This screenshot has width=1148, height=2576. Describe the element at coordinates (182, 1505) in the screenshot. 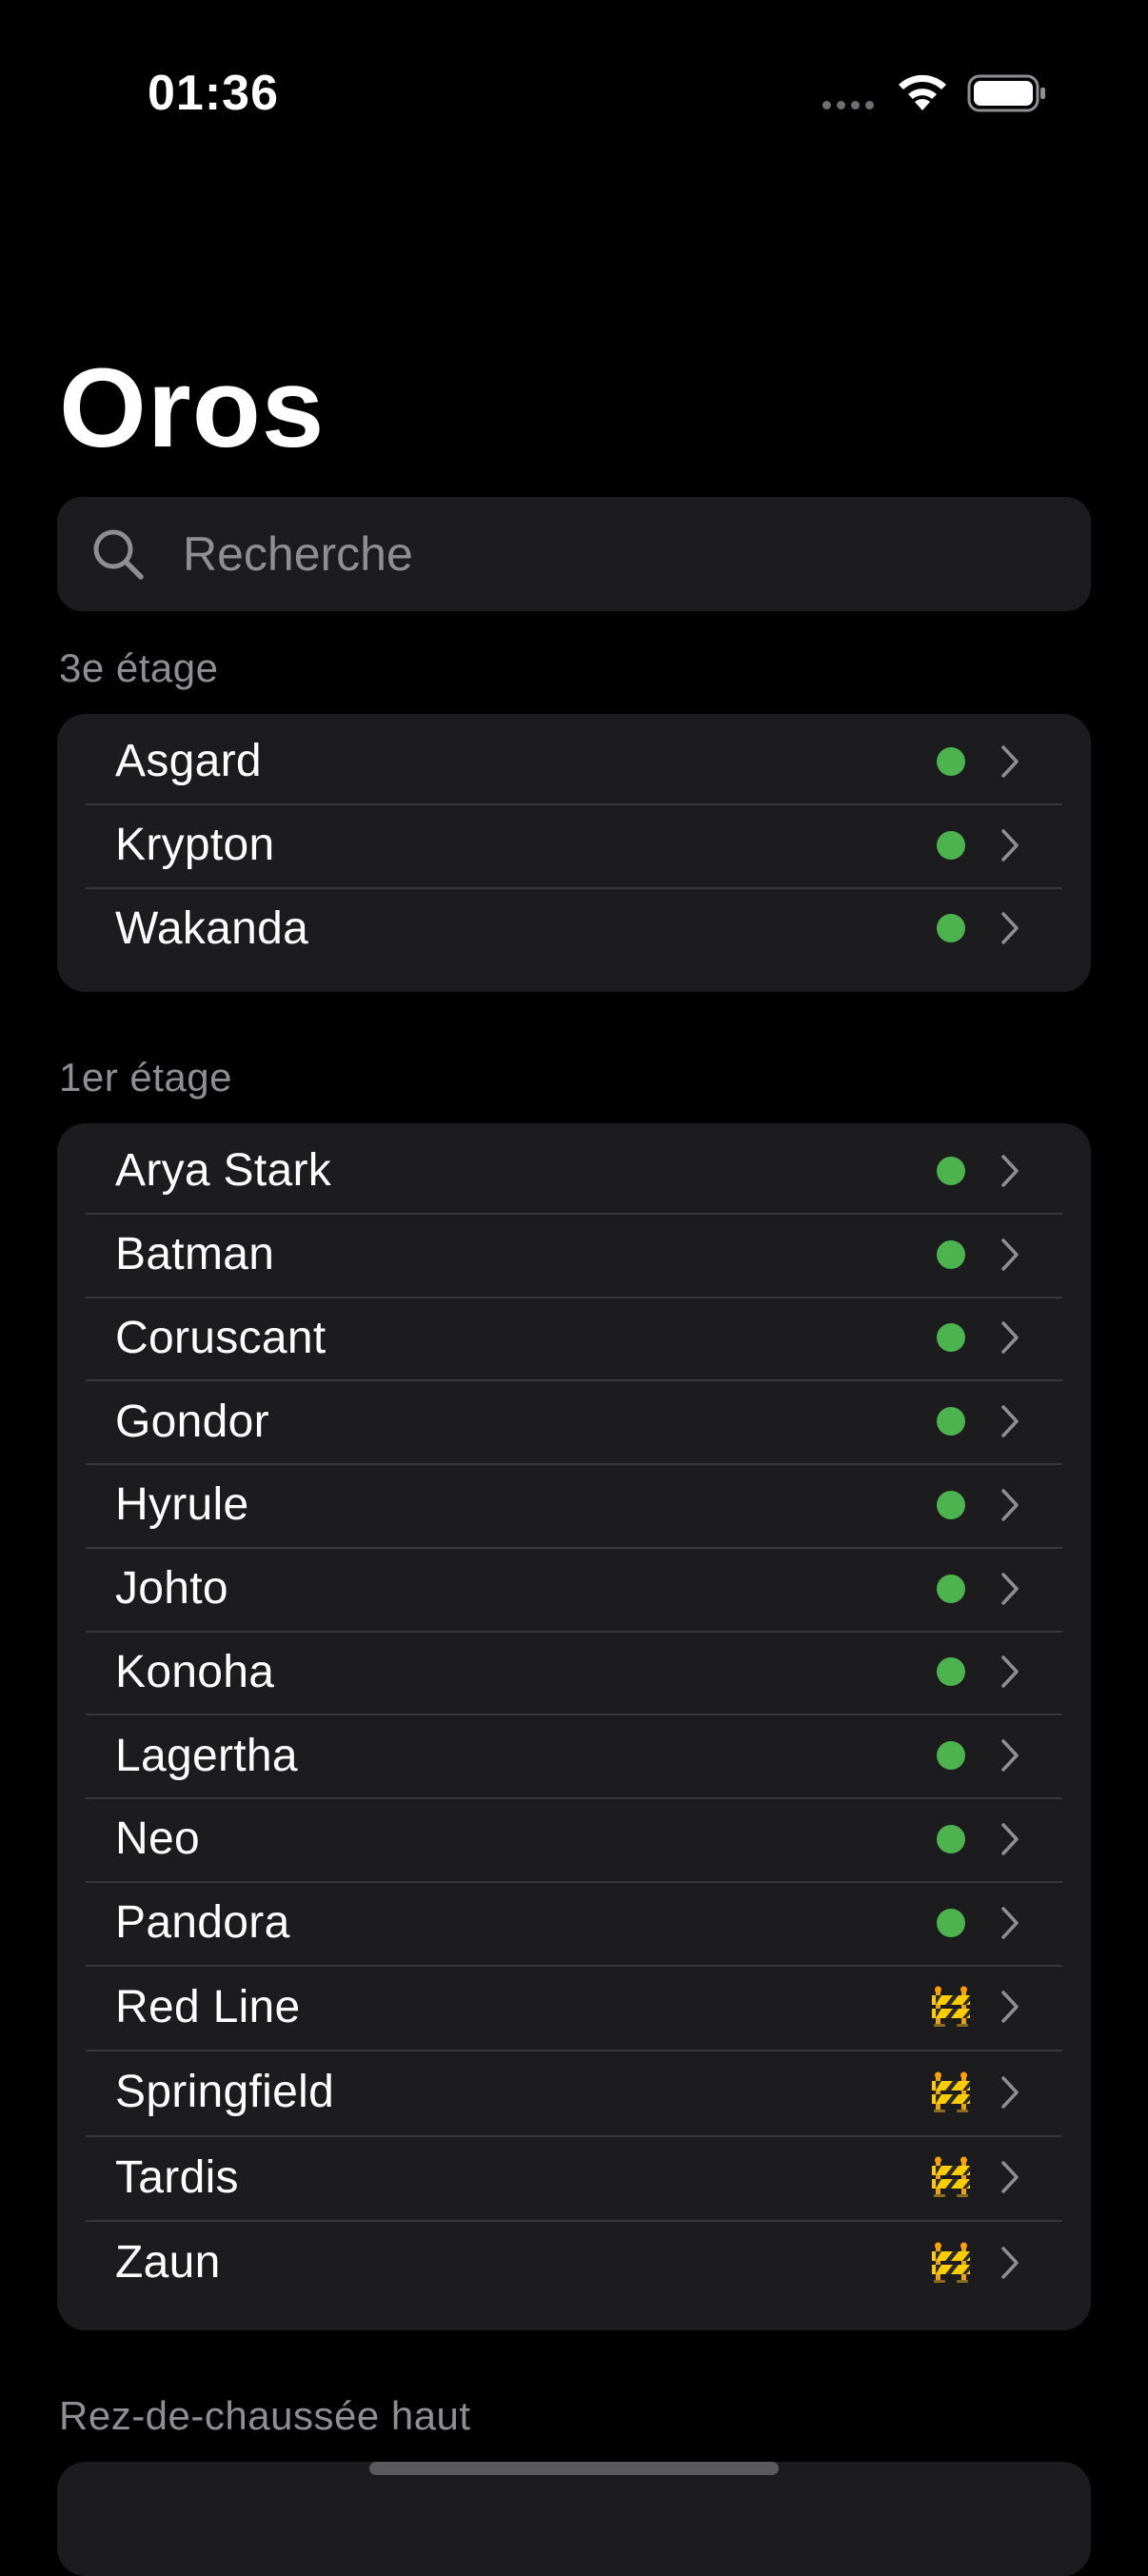

I see `room-name: Hyrule` at that location.